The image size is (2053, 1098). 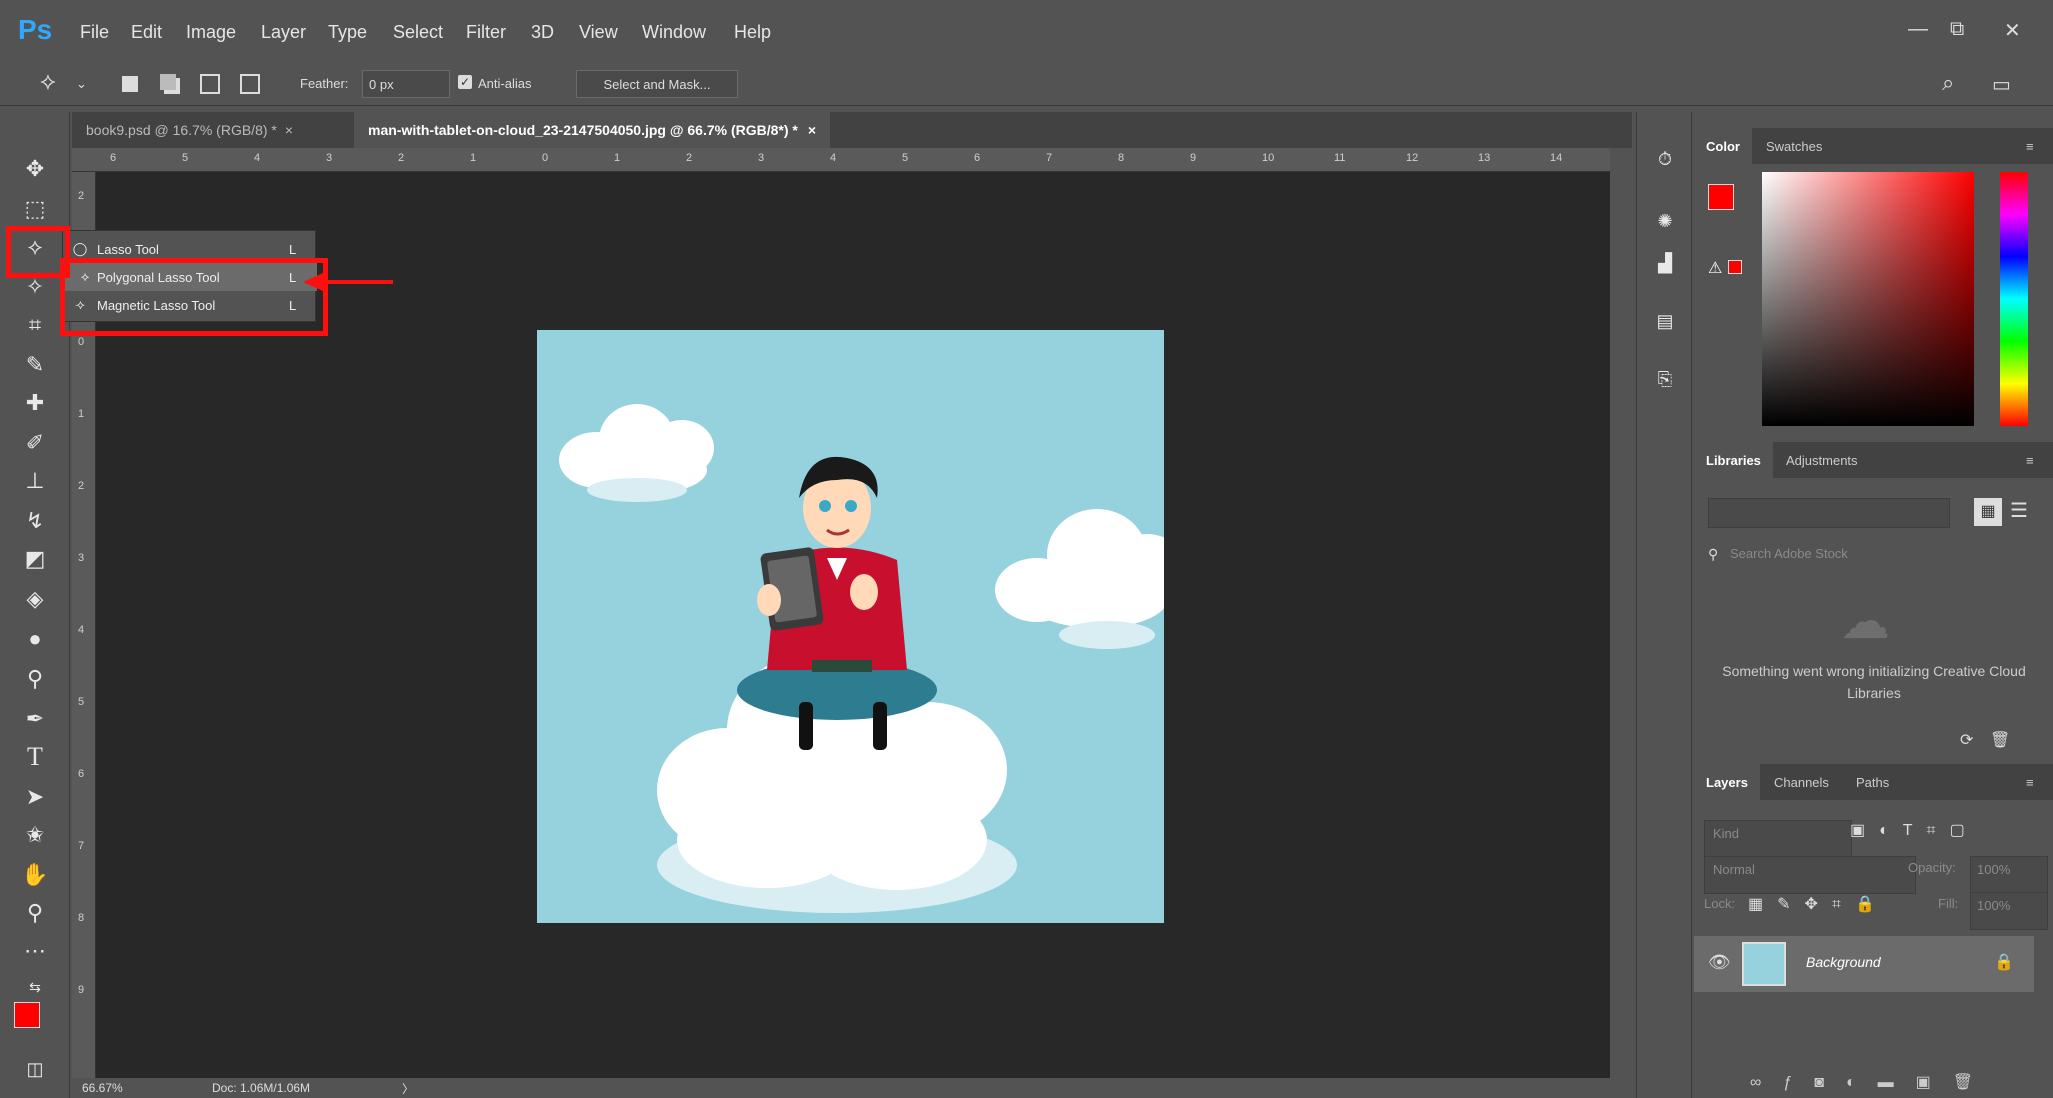 What do you see at coordinates (2009, 911) in the screenshot?
I see `fill-input: 100%` at bounding box center [2009, 911].